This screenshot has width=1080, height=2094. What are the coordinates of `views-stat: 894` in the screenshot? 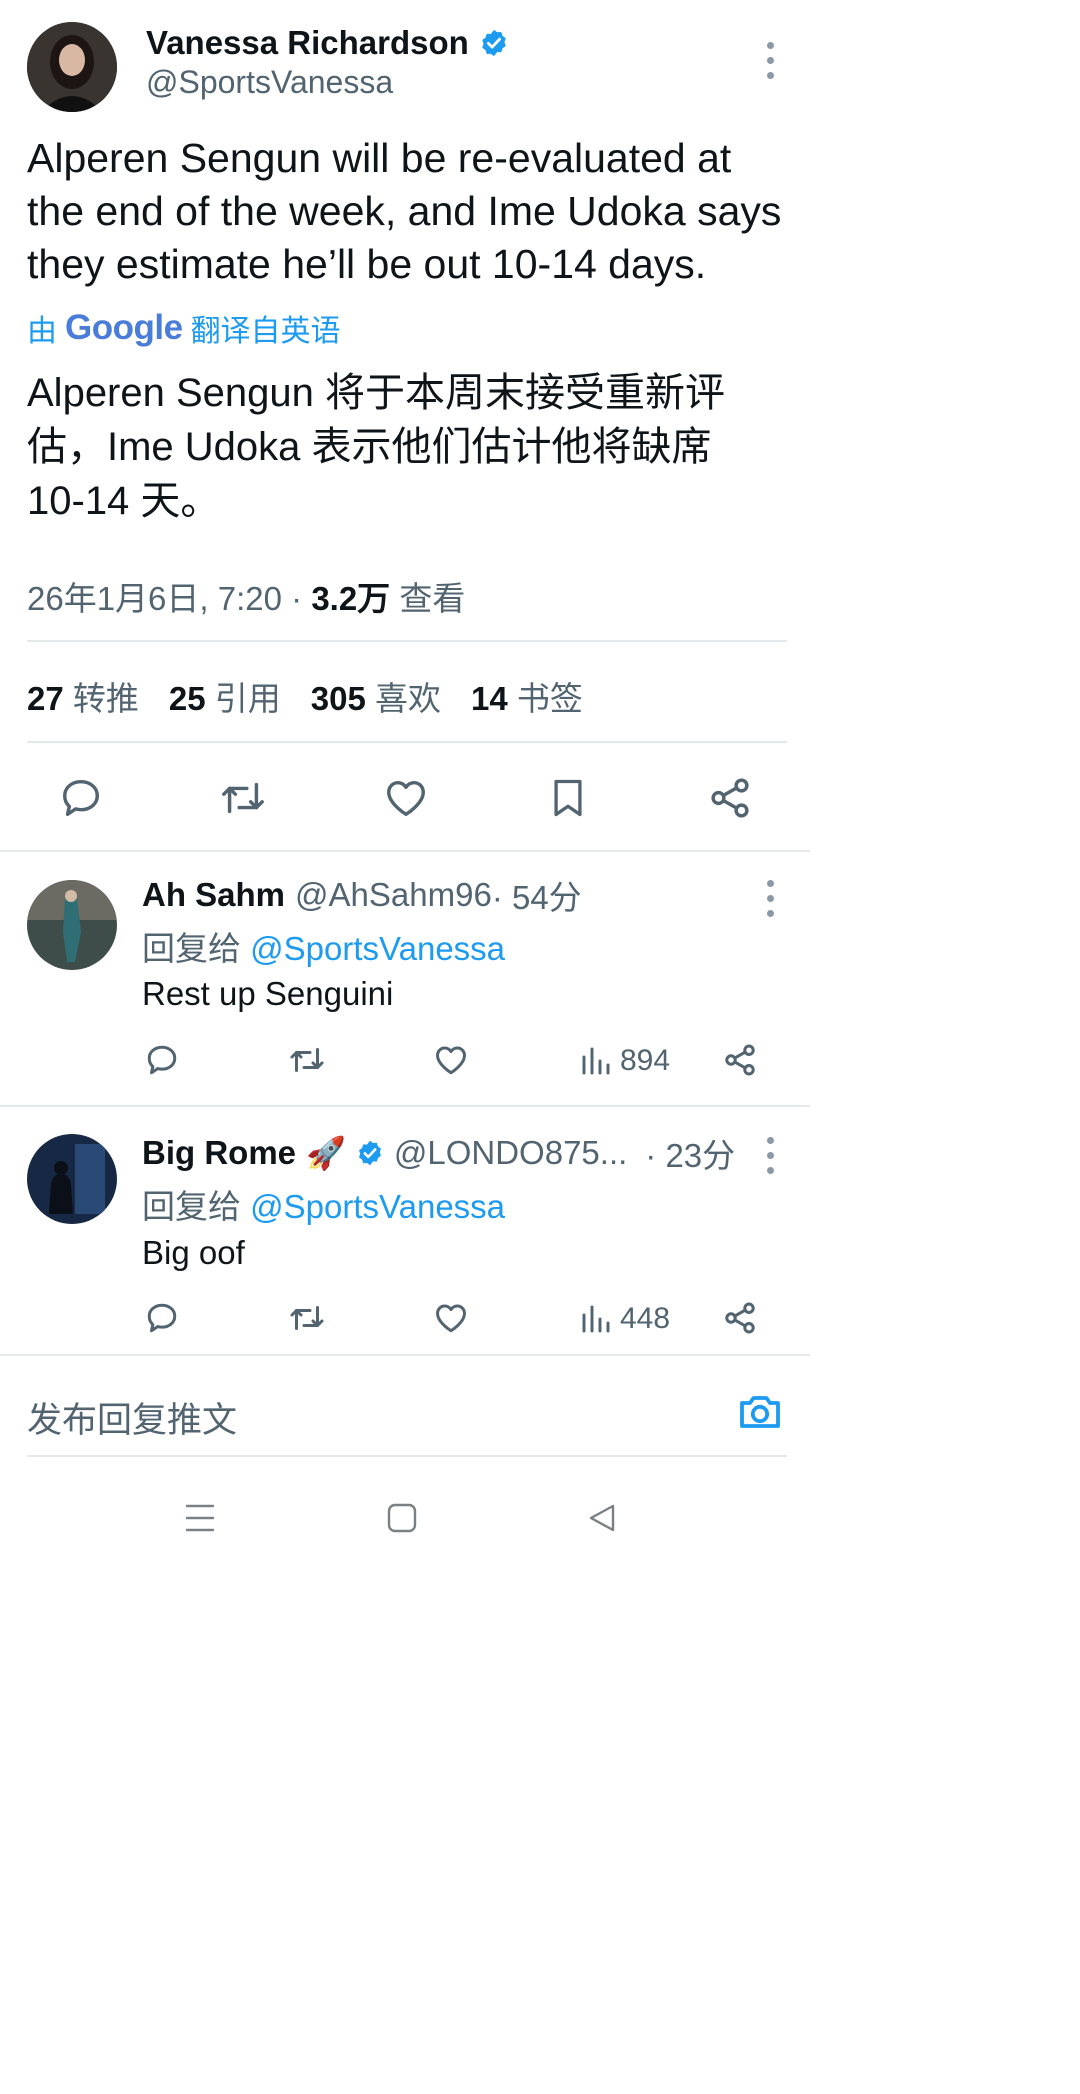 It's located at (625, 1061).